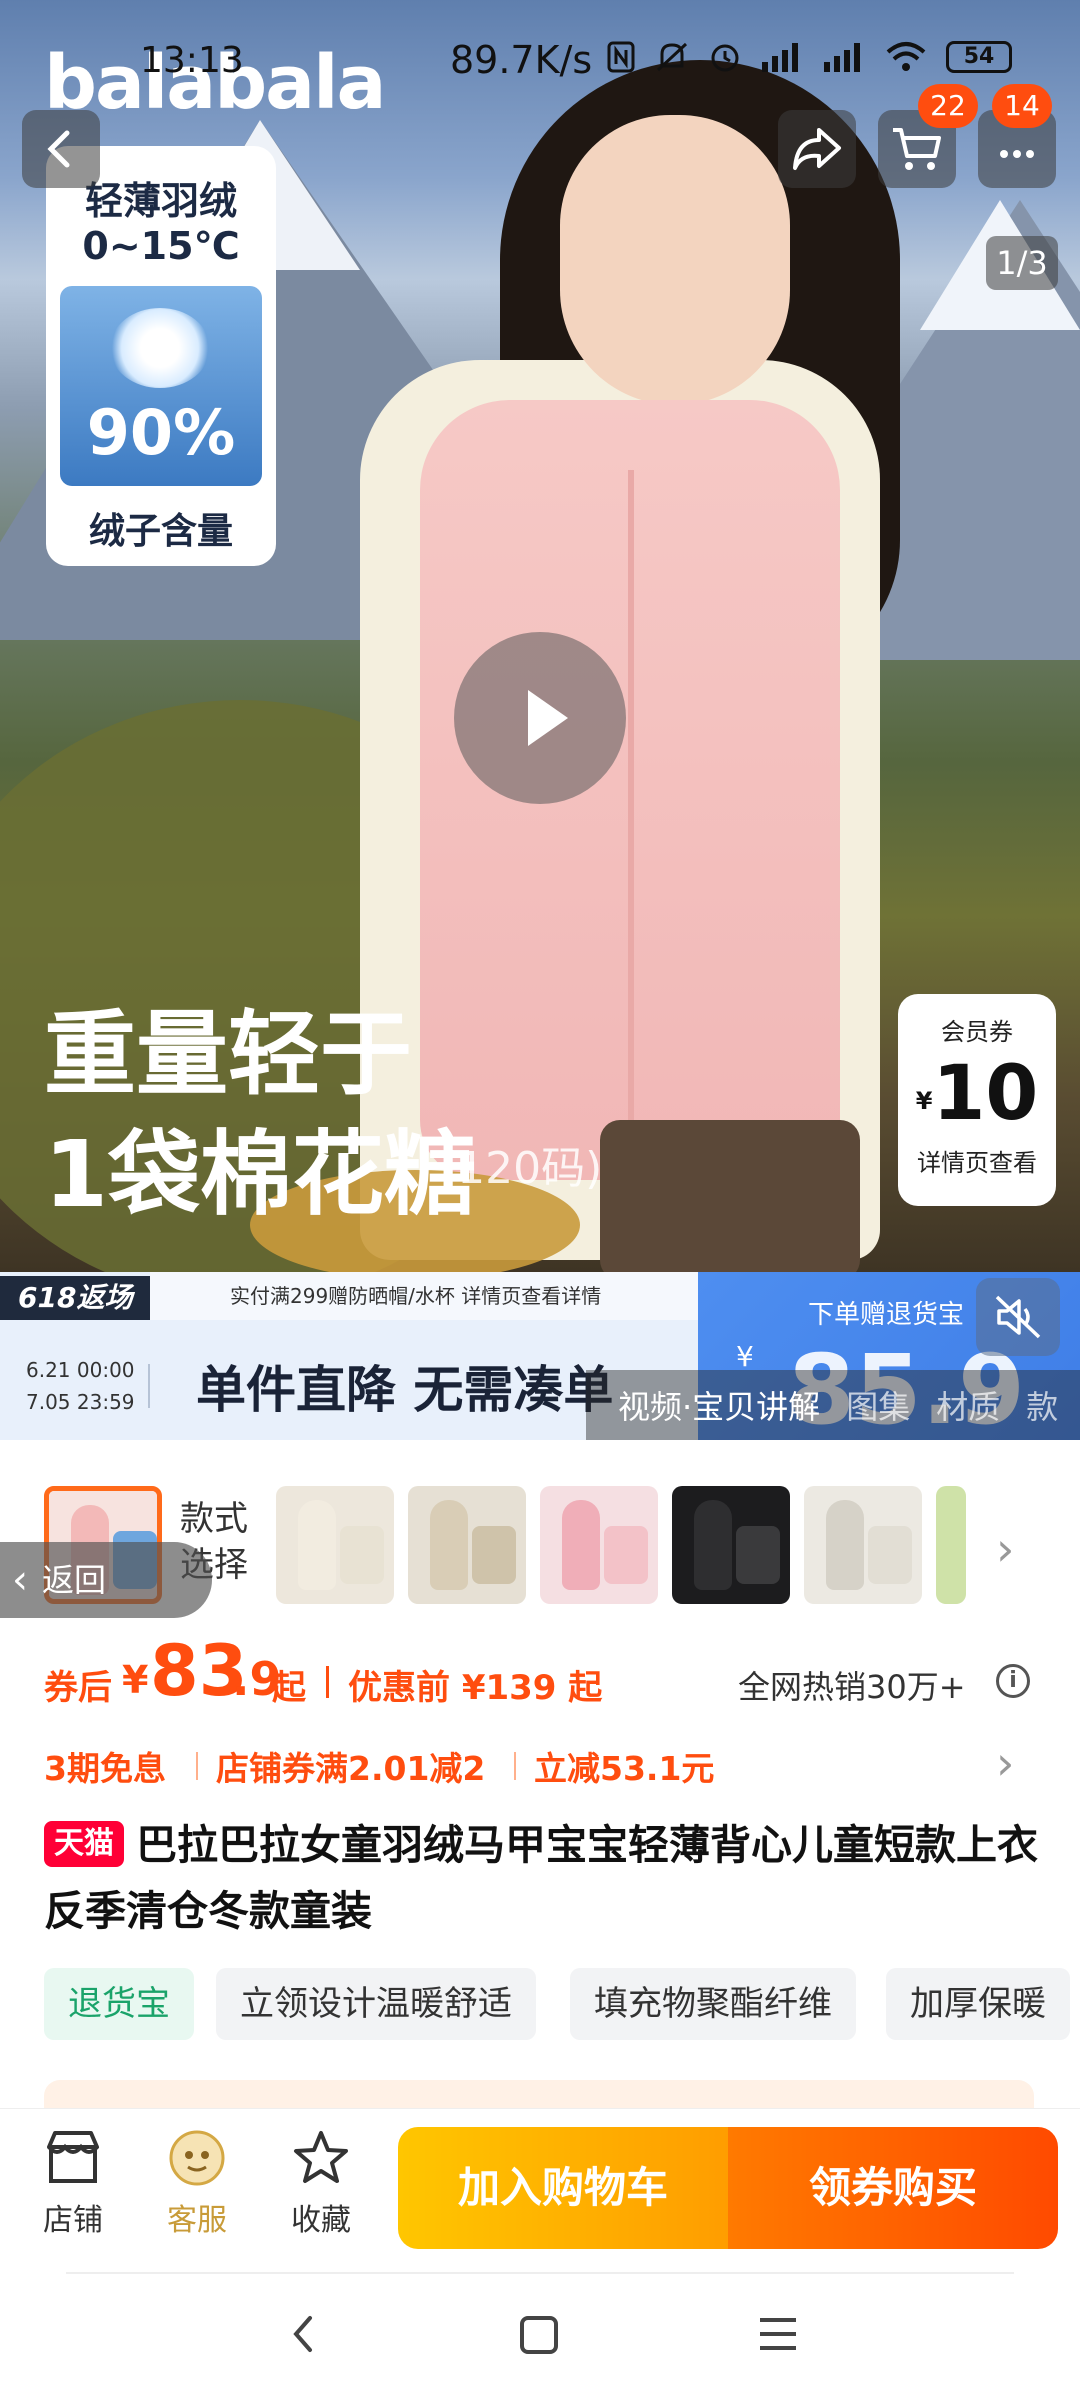 The height and width of the screenshot is (2400, 1080). I want to click on info-icon: i, so click(1013, 1681).